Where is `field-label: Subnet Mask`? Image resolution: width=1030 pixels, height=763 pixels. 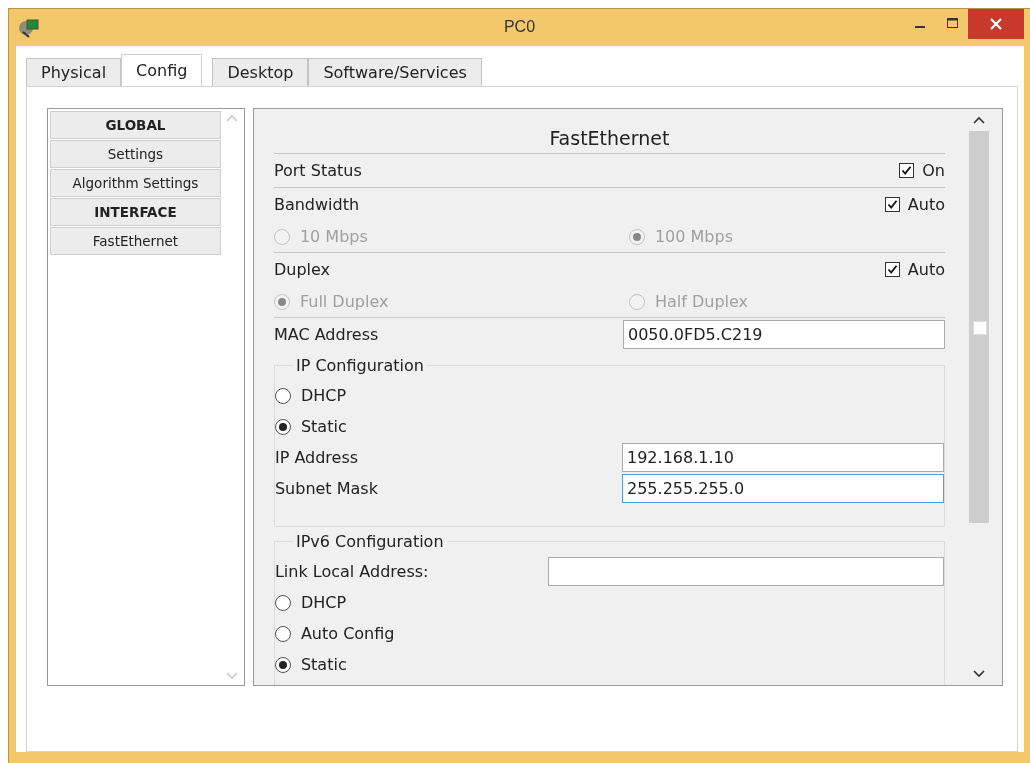
field-label: Subnet Mask is located at coordinates (326, 488).